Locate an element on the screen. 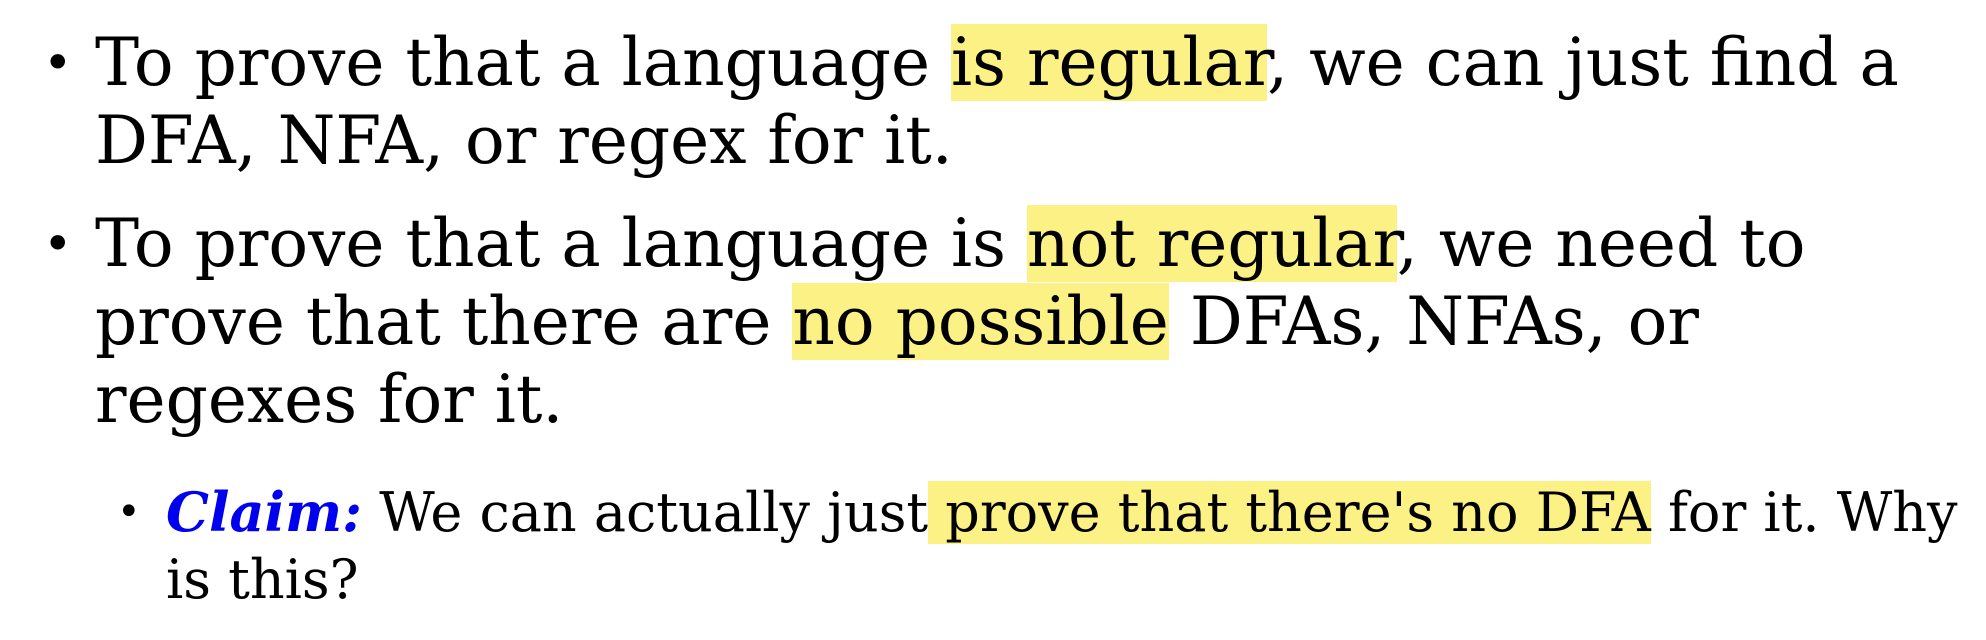 Image resolution: width=1986 pixels, height=640 pixels. bullet-text: We can actually just is located at coordinates (645, 512).